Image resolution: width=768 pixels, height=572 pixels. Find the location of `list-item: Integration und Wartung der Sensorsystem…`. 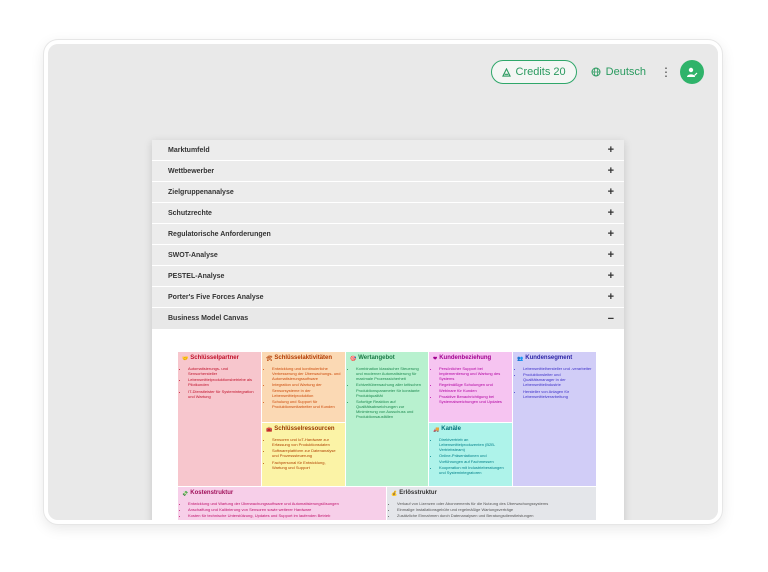

list-item: Integration und Wartung der Sensorsystem… is located at coordinates (306, 390).